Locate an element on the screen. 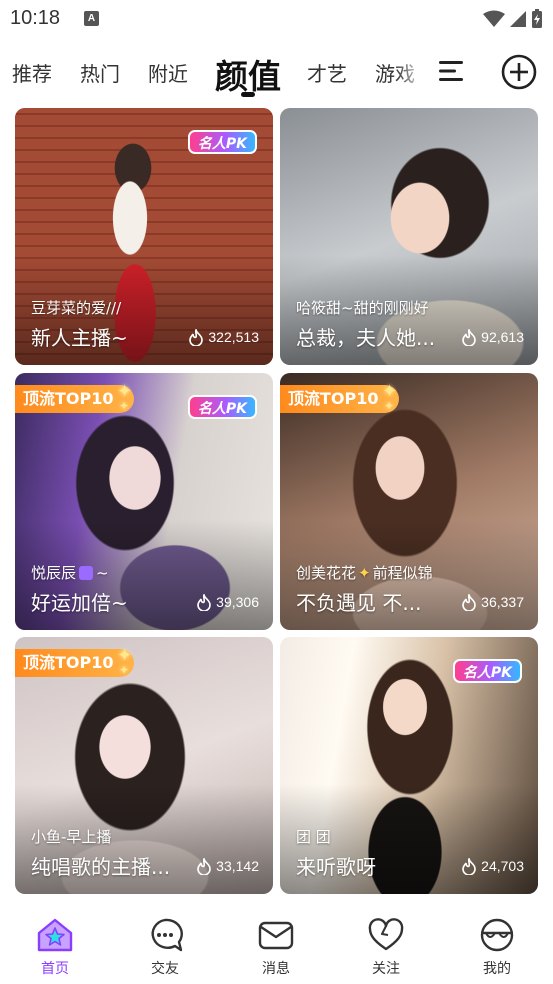 The width and height of the screenshot is (553, 984). menu-icon is located at coordinates (451, 71).